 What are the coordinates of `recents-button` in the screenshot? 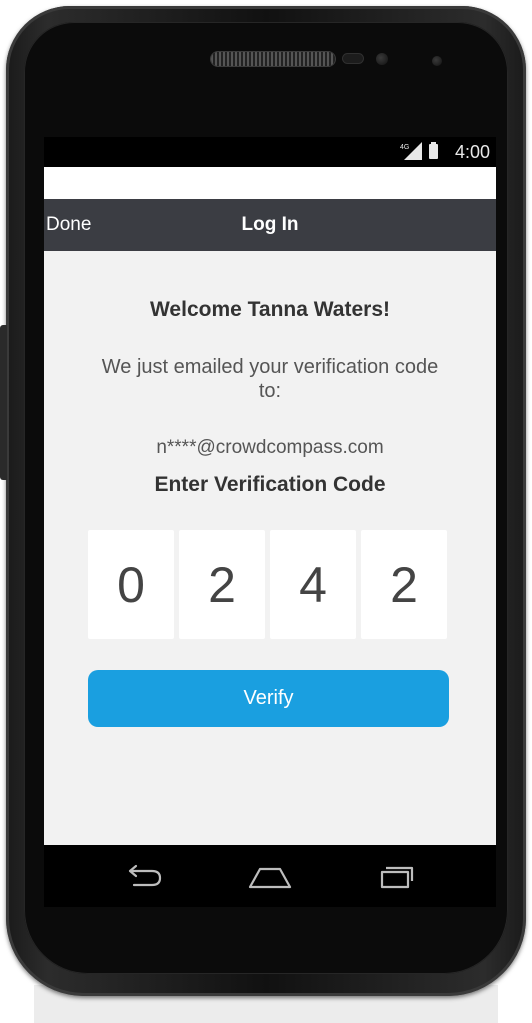 It's located at (396, 876).